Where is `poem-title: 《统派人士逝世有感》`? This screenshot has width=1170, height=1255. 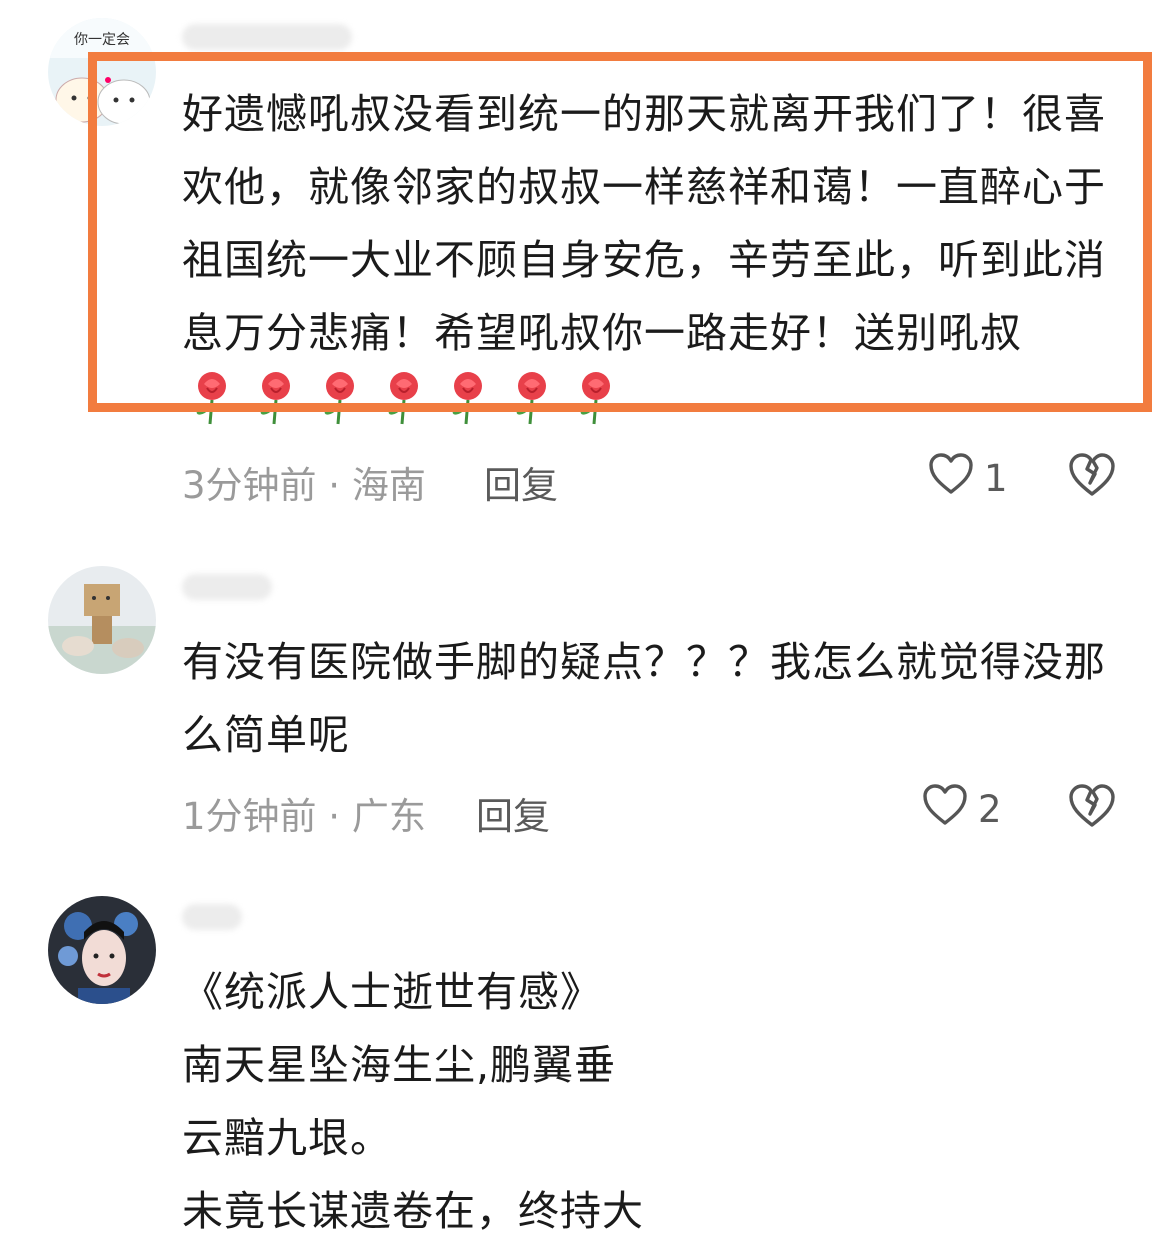 poem-title: 《统派人士逝世有感》 is located at coordinates (392, 992).